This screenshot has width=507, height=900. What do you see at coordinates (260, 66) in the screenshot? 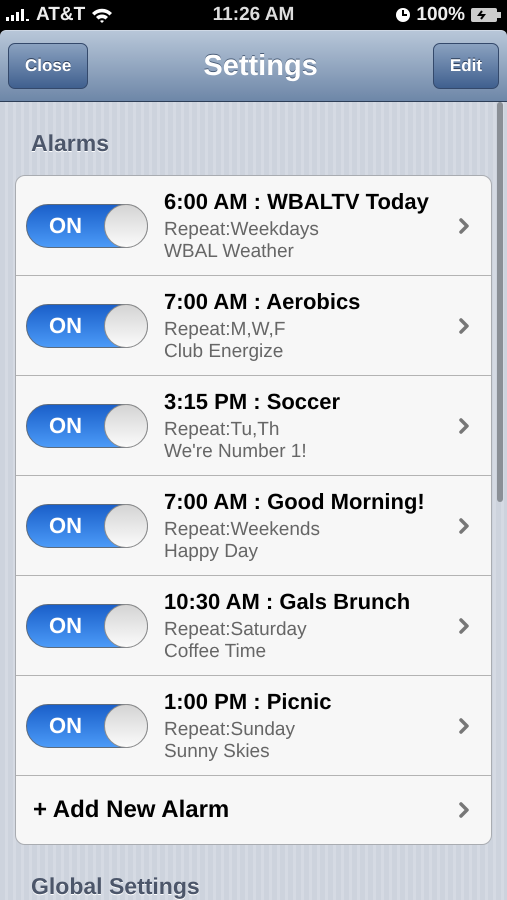
I see `screen-title: Settings` at bounding box center [260, 66].